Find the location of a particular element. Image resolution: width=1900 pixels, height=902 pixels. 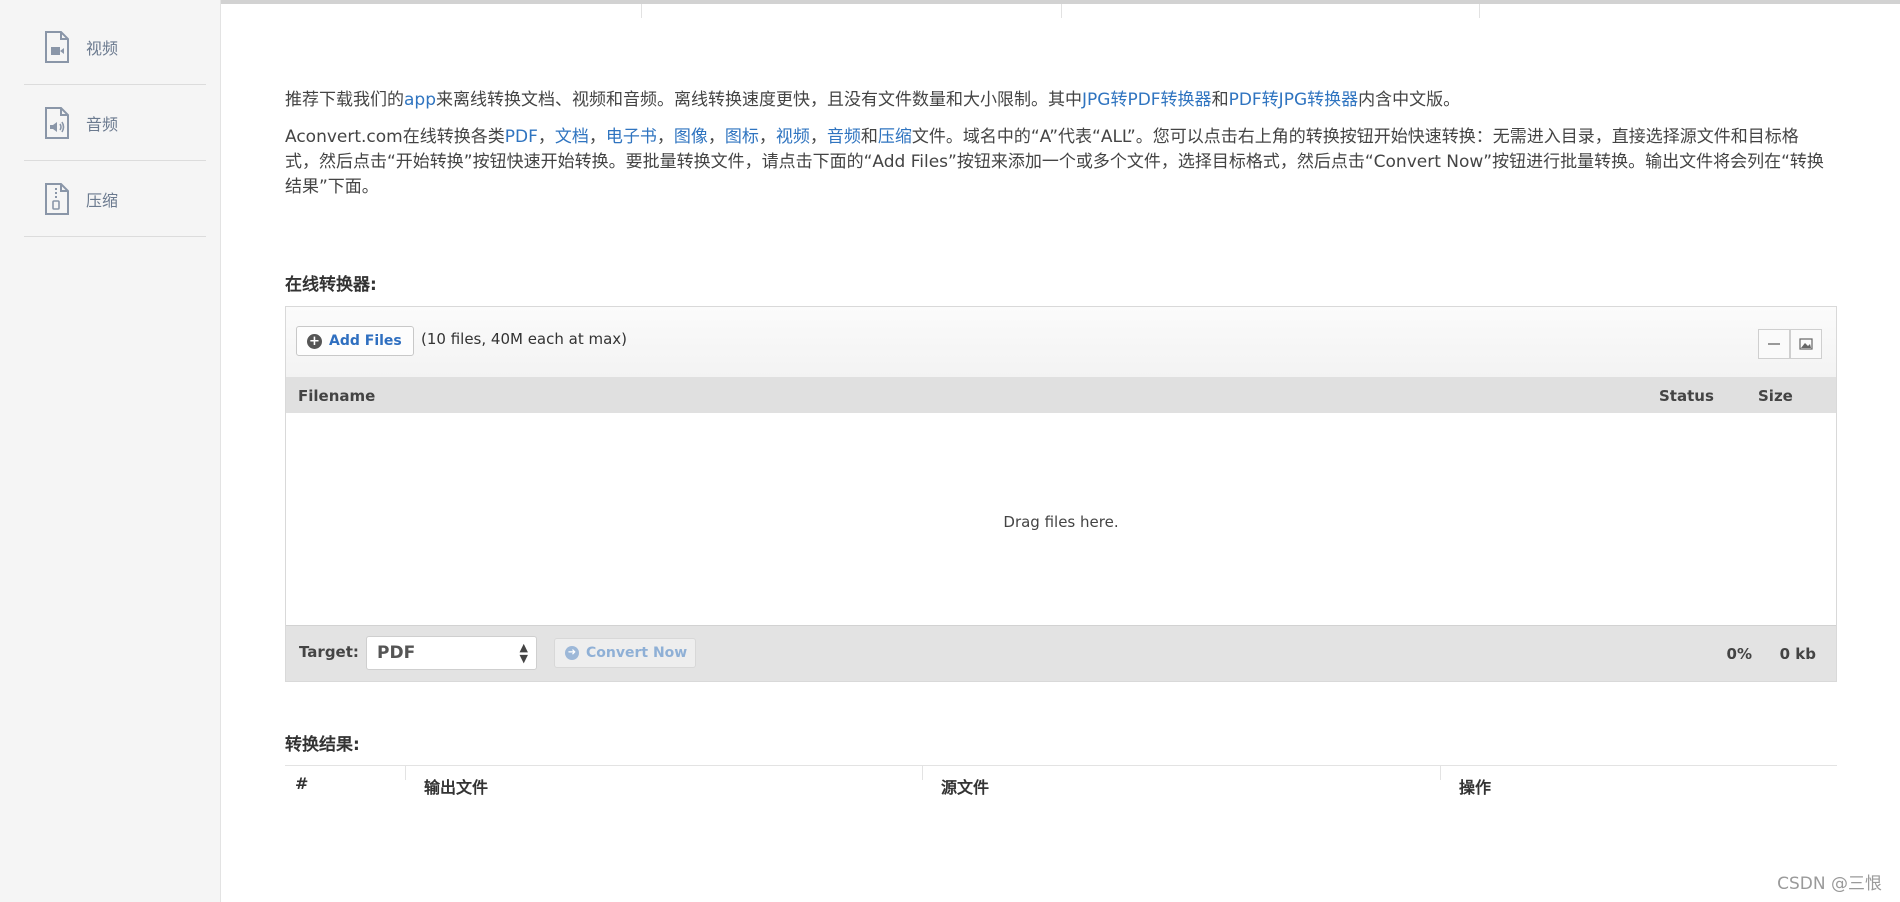

column-output-file: 输出文件 is located at coordinates (456, 787).